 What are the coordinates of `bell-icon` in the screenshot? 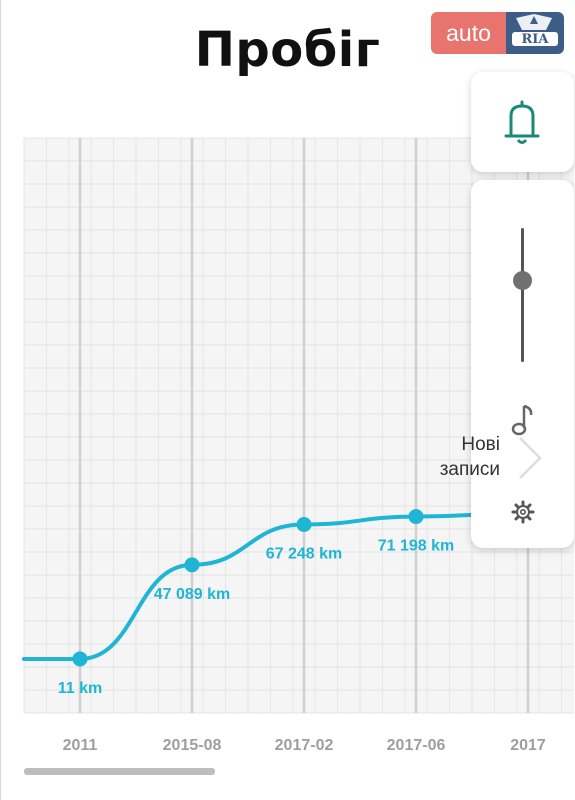 It's located at (522, 122).